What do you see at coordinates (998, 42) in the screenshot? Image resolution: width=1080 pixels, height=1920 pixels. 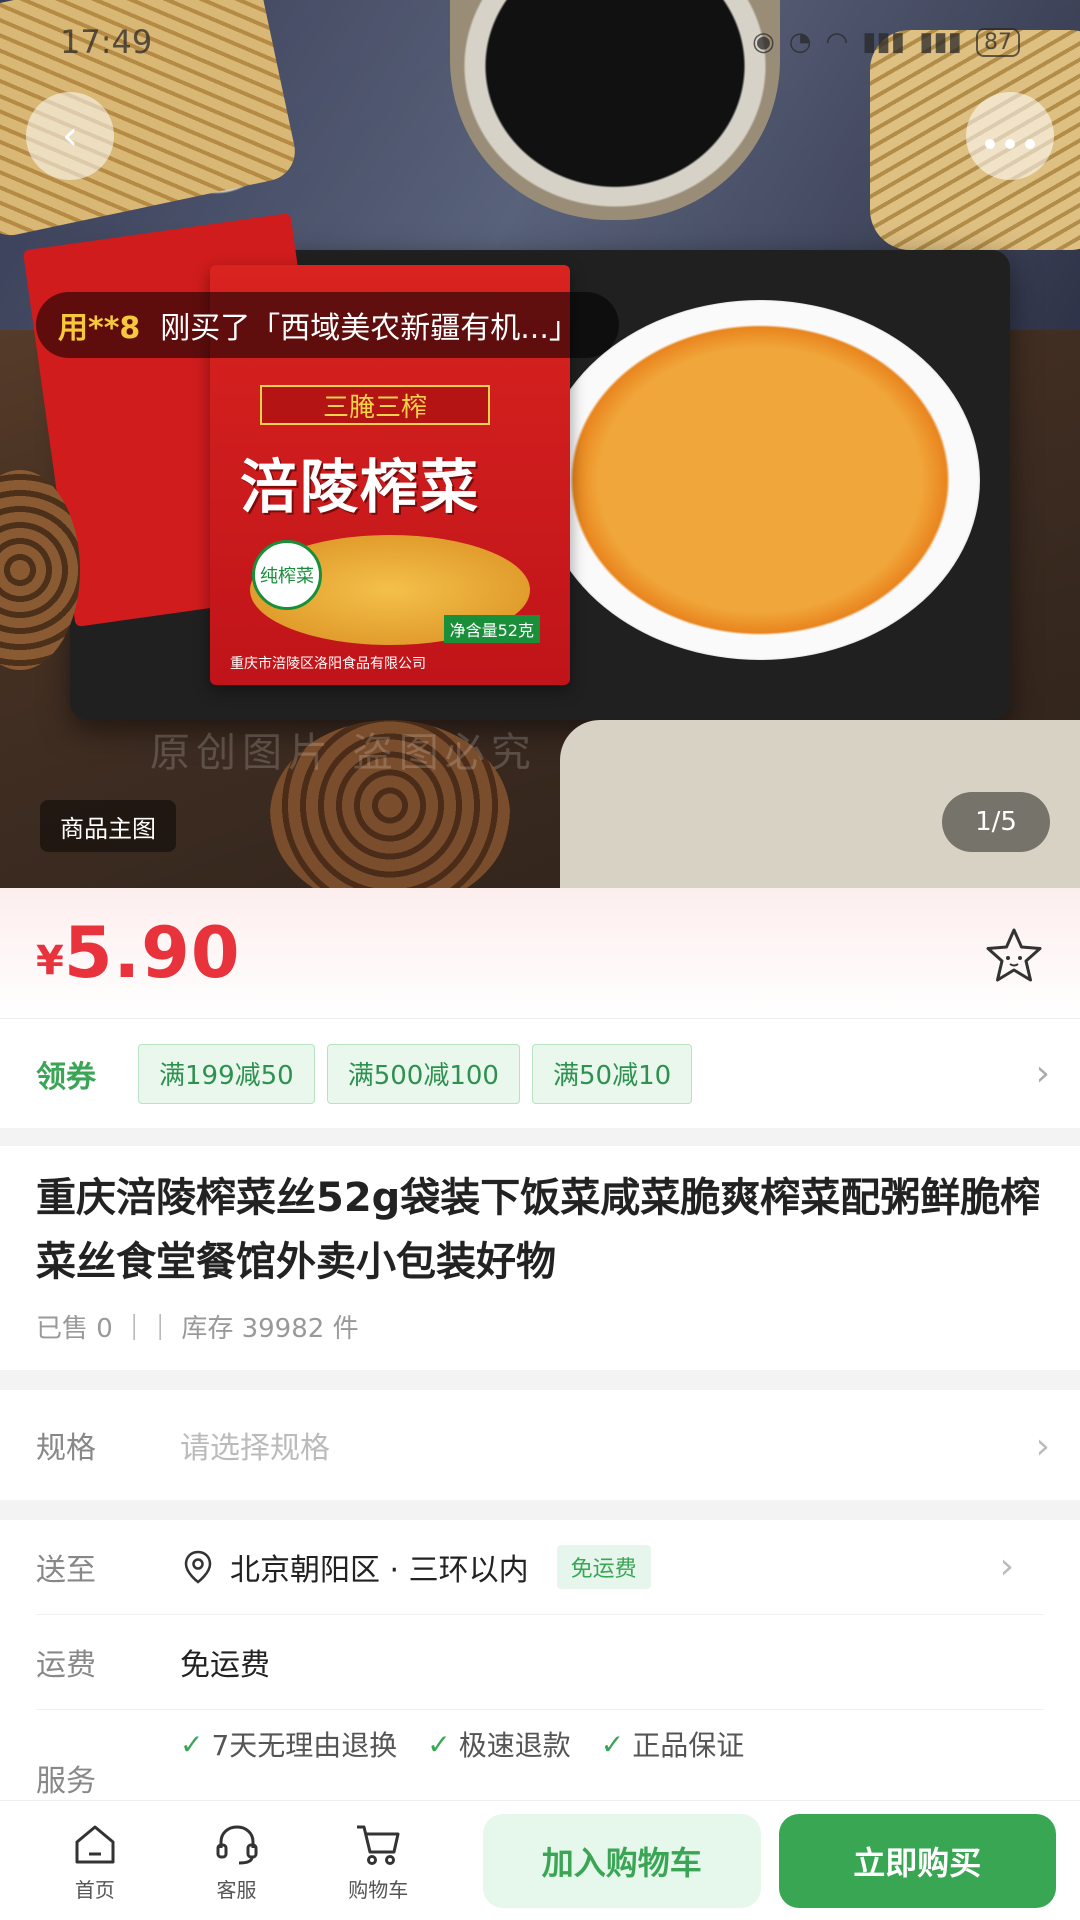 I see `battery-icon: 87` at bounding box center [998, 42].